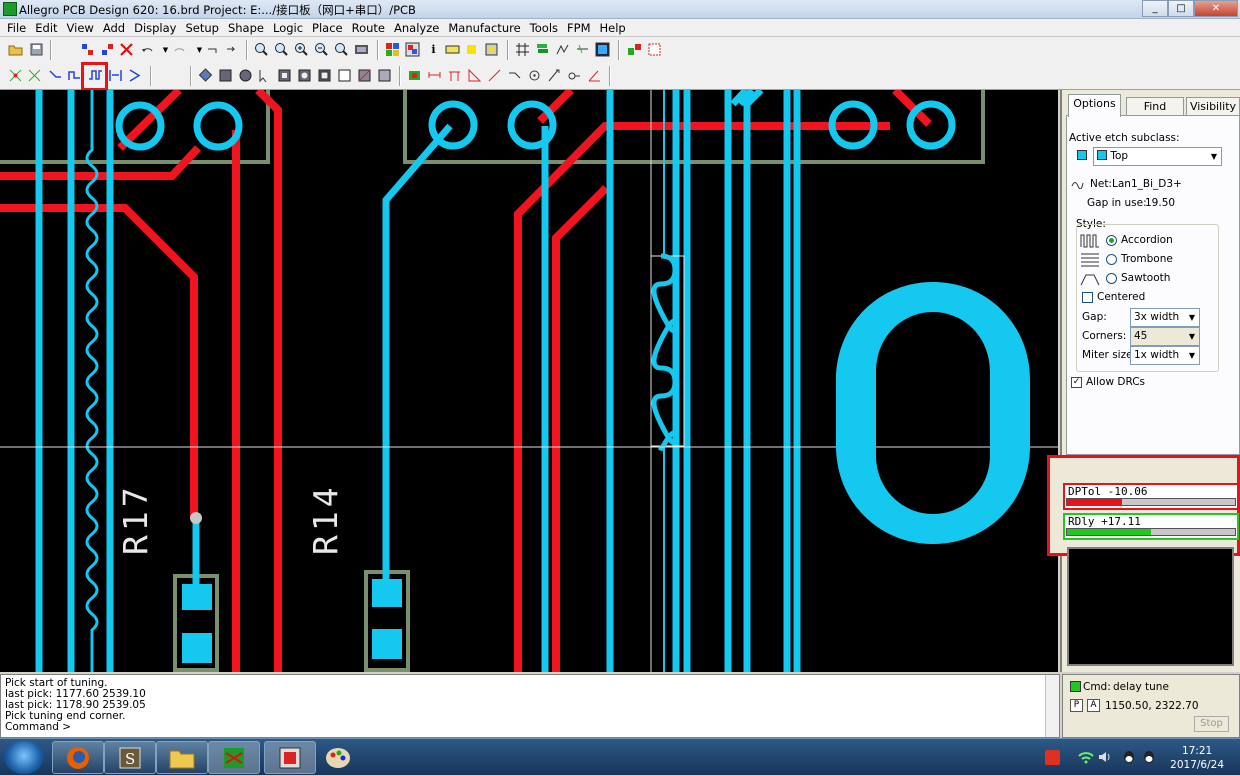  I want to click on slide-icon, so click(107, 49).